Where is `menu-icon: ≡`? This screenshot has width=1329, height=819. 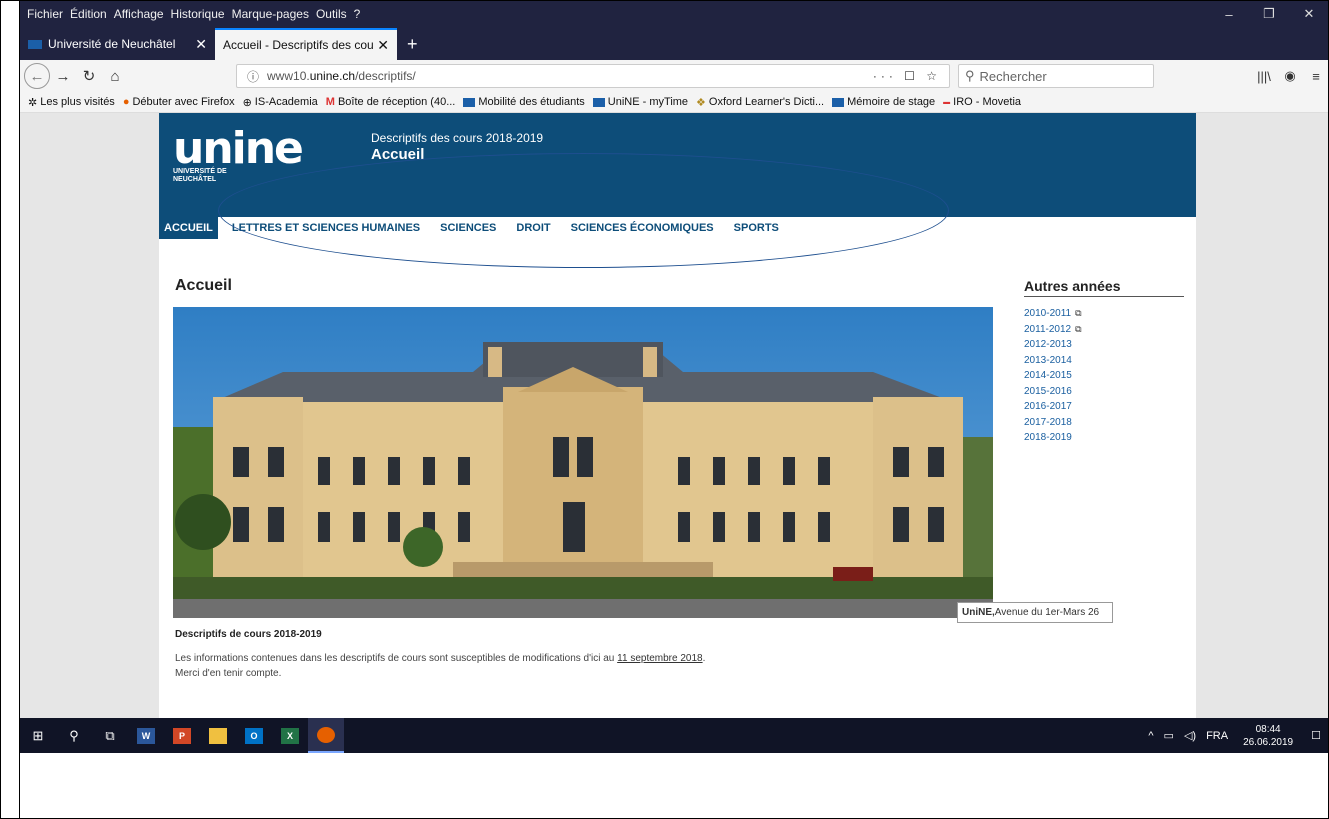
menu-icon: ≡ is located at coordinates (1316, 76).